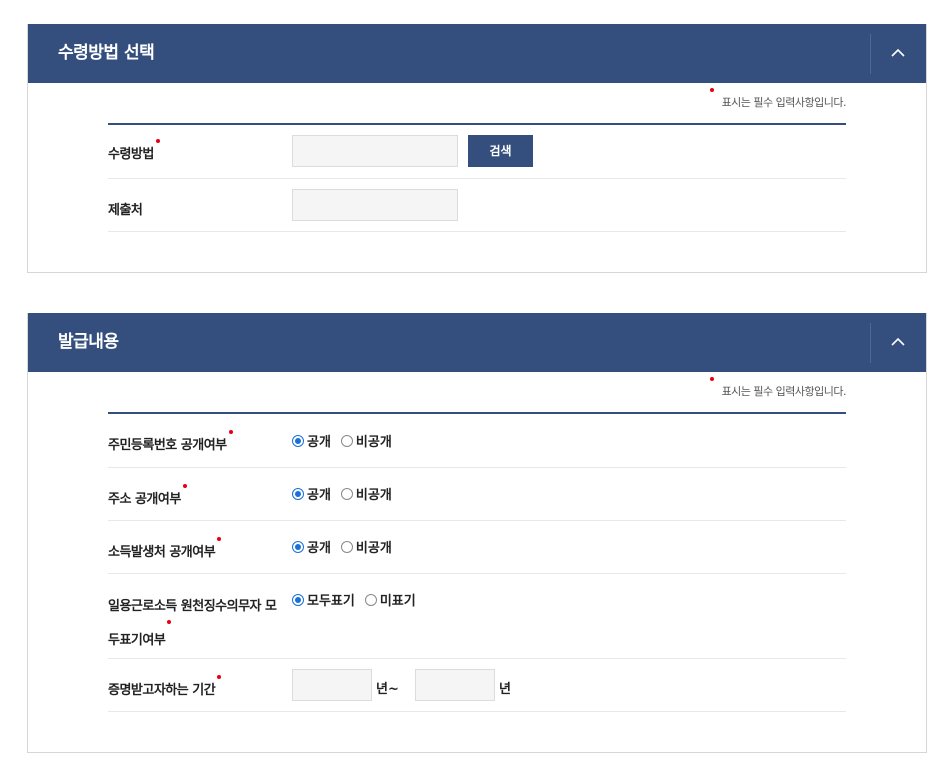  What do you see at coordinates (387, 689) in the screenshot?
I see `start-year-unit: 년~` at bounding box center [387, 689].